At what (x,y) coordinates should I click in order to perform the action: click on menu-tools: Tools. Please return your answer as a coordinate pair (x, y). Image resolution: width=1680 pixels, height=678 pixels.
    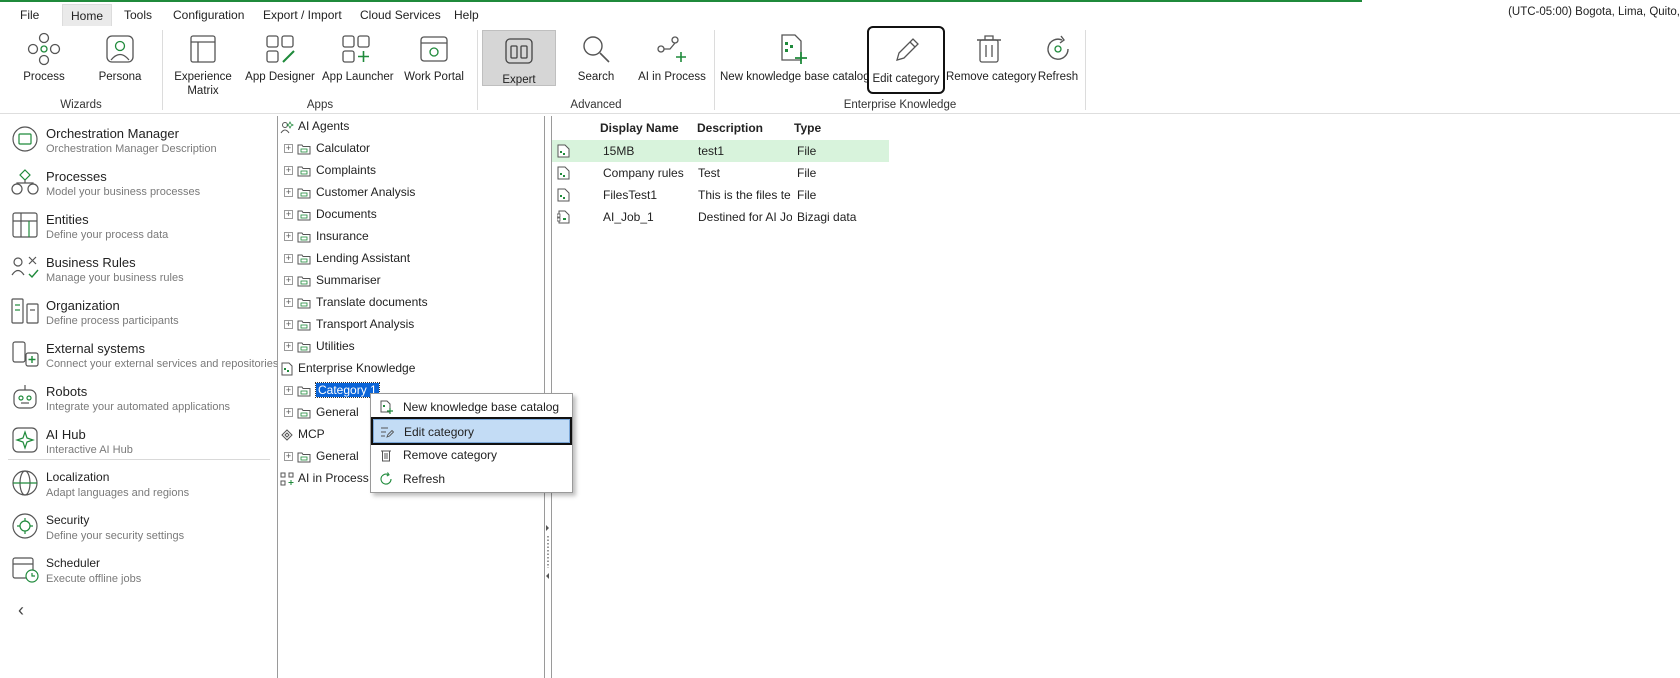
    Looking at the image, I should click on (138, 15).